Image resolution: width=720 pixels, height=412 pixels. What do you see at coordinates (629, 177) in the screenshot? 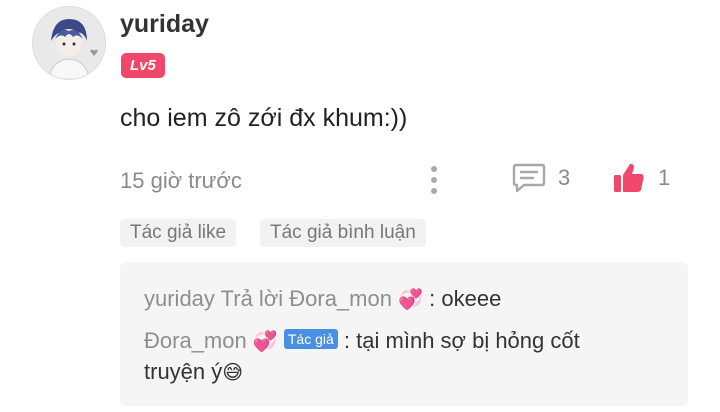
I see `thumbs-up-icon` at bounding box center [629, 177].